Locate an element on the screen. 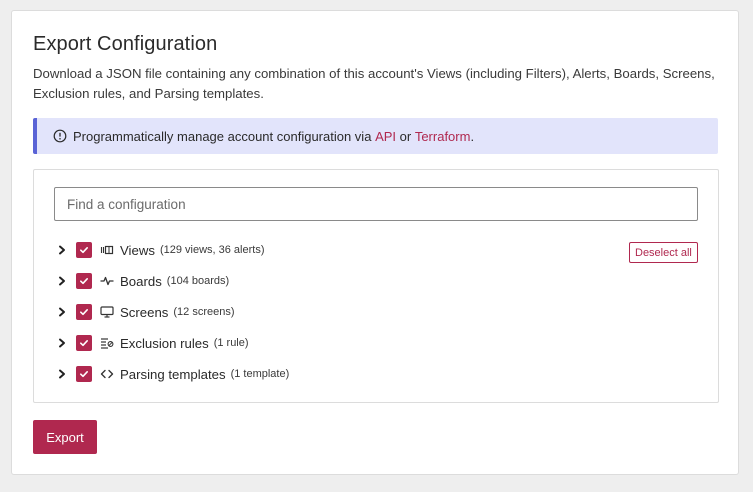 The width and height of the screenshot is (753, 492). item-label: Views is located at coordinates (137, 250).